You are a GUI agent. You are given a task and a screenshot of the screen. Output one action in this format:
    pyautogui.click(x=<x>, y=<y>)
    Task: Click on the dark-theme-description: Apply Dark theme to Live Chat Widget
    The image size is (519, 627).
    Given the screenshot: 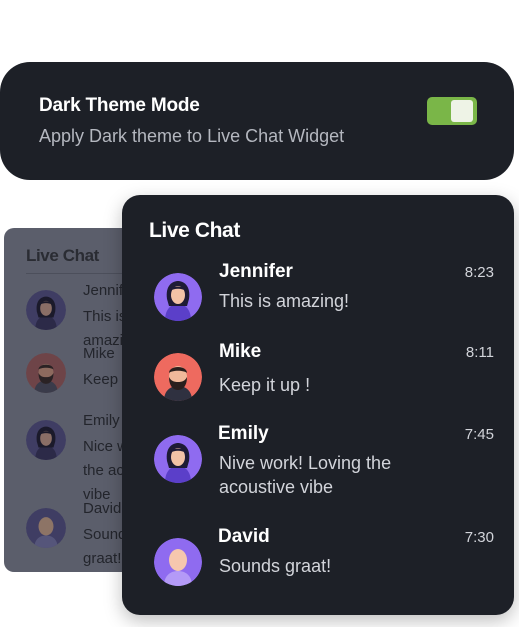 What is the action you would take?
    pyautogui.click(x=192, y=136)
    